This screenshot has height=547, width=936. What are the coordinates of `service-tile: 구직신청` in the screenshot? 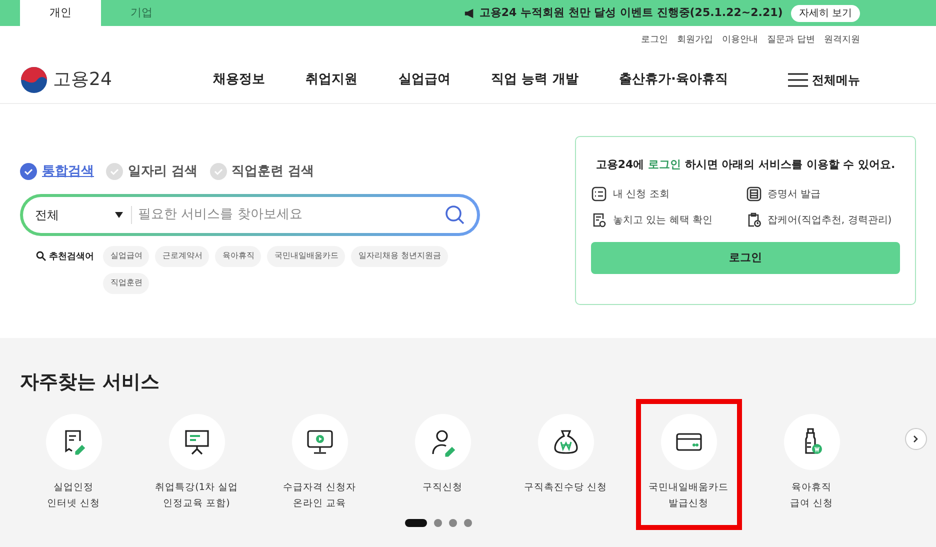 It's located at (443, 464).